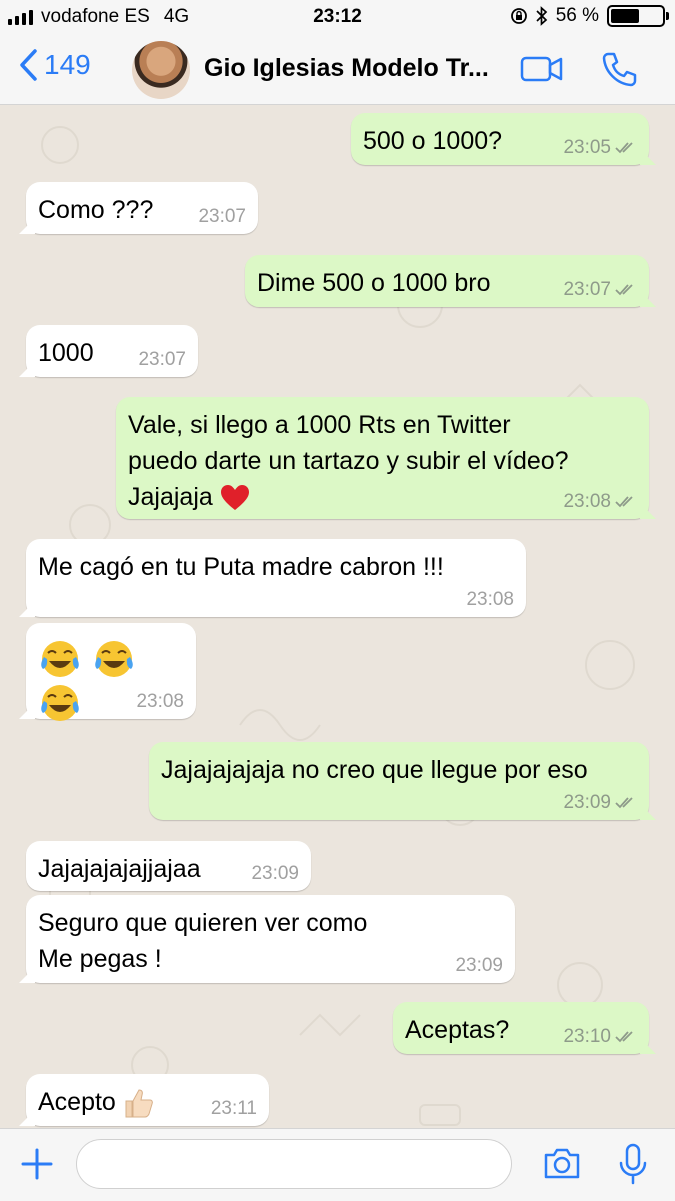 The image size is (675, 1201). I want to click on phone-call-icon, so click(619, 69).